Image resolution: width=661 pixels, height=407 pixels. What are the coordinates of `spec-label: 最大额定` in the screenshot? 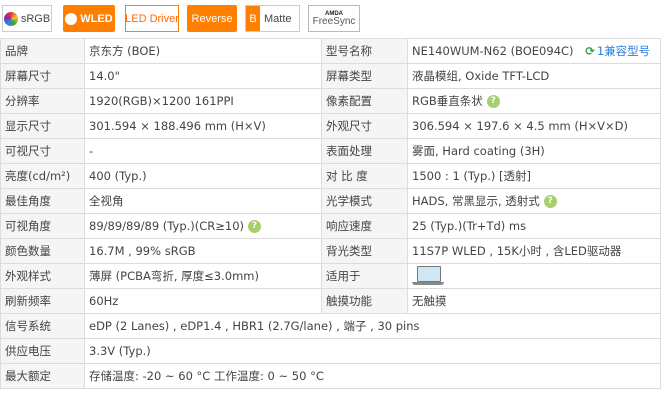 It's located at (42, 376).